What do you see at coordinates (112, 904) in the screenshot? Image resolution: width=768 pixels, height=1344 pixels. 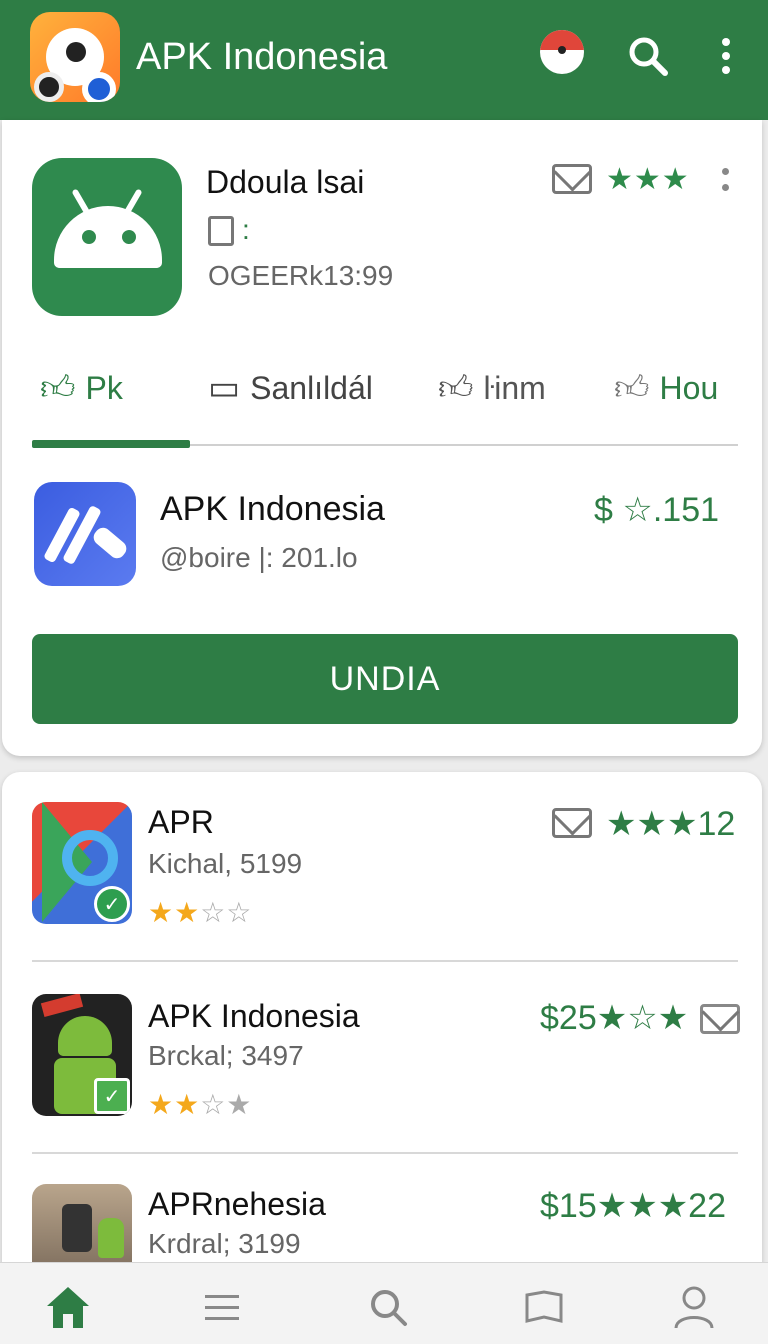 I see `verified-badge-icon: ✓` at bounding box center [112, 904].